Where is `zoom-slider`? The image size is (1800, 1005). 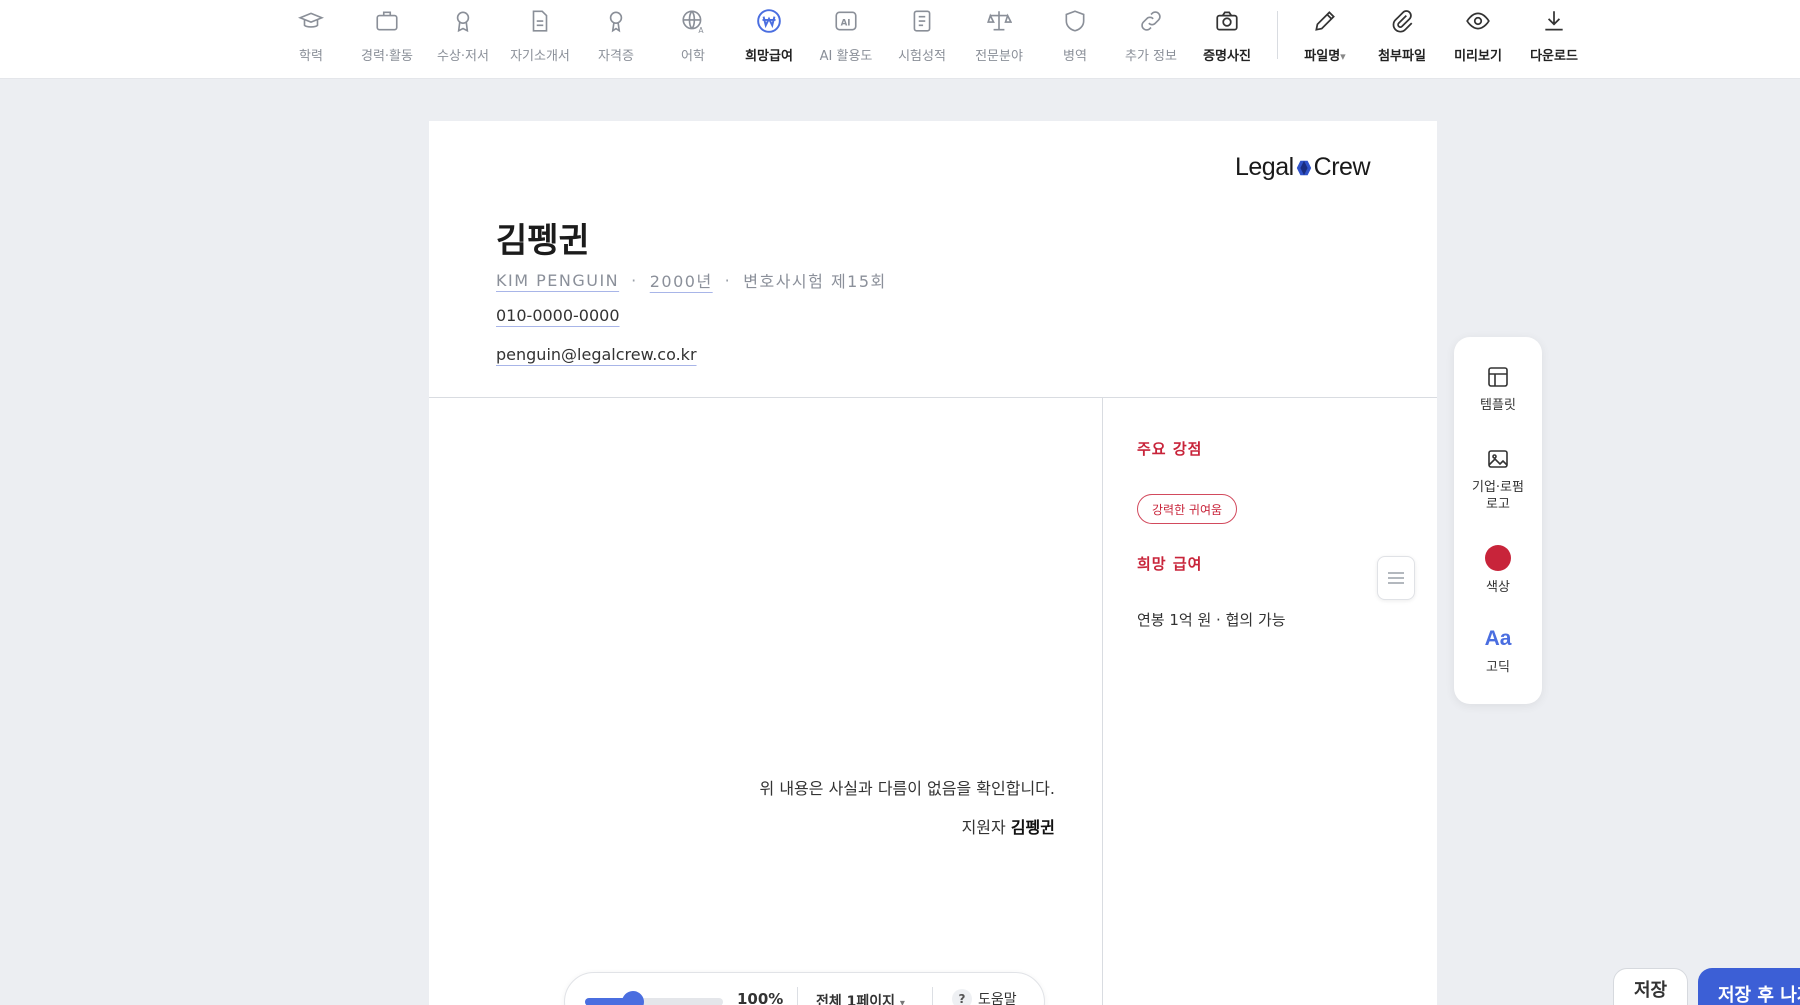
zoom-slider is located at coordinates (654, 998).